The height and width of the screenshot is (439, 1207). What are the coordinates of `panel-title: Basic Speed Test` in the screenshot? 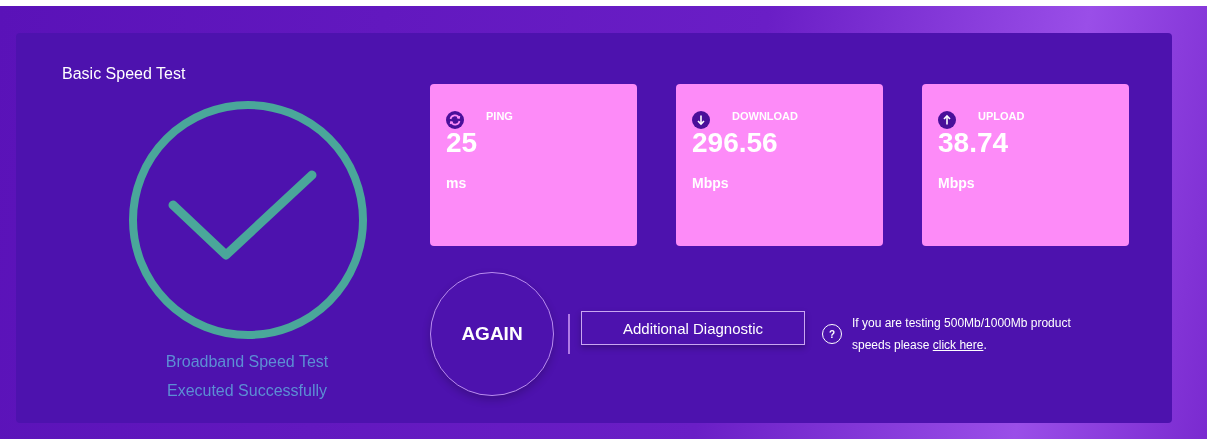 It's located at (124, 74).